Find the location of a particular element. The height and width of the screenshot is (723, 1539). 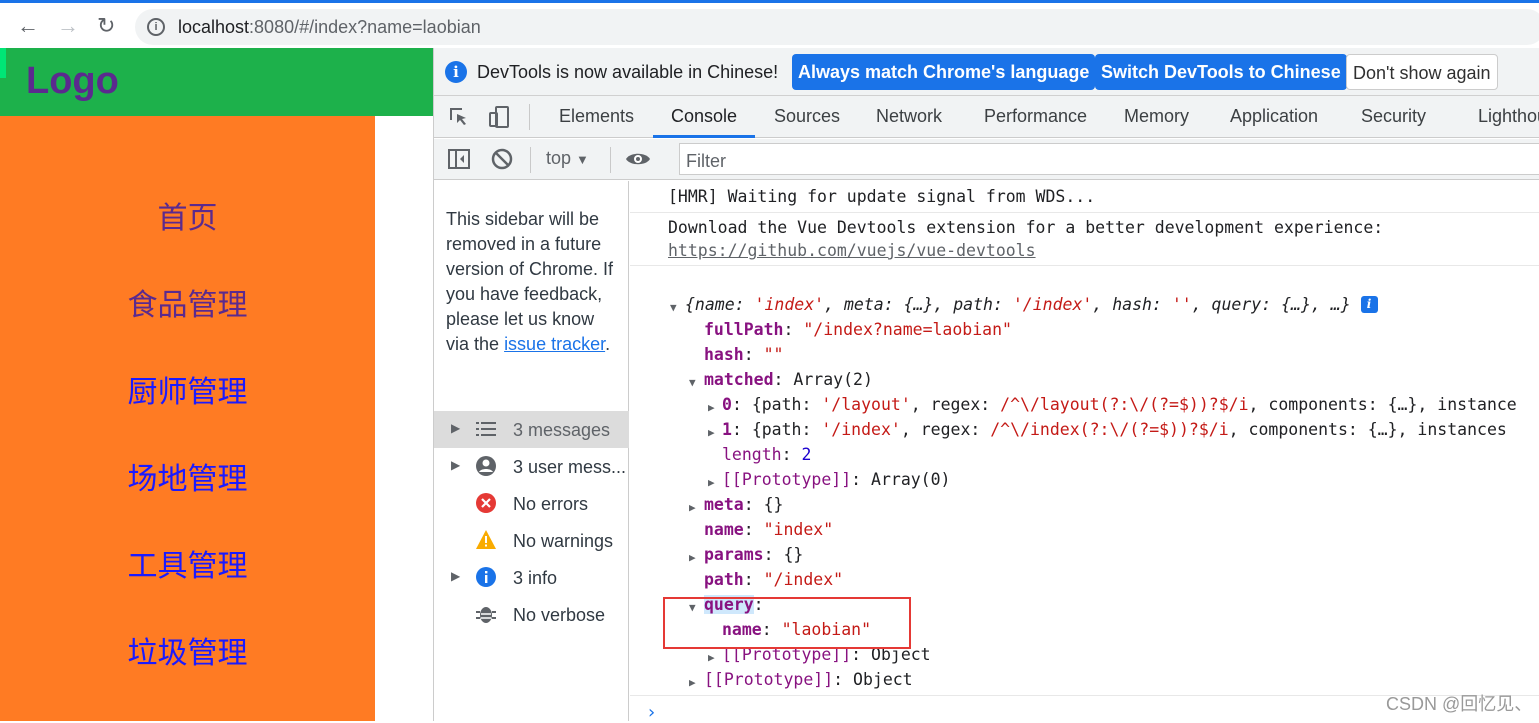

device-toolbar-icon is located at coordinates (499, 117).